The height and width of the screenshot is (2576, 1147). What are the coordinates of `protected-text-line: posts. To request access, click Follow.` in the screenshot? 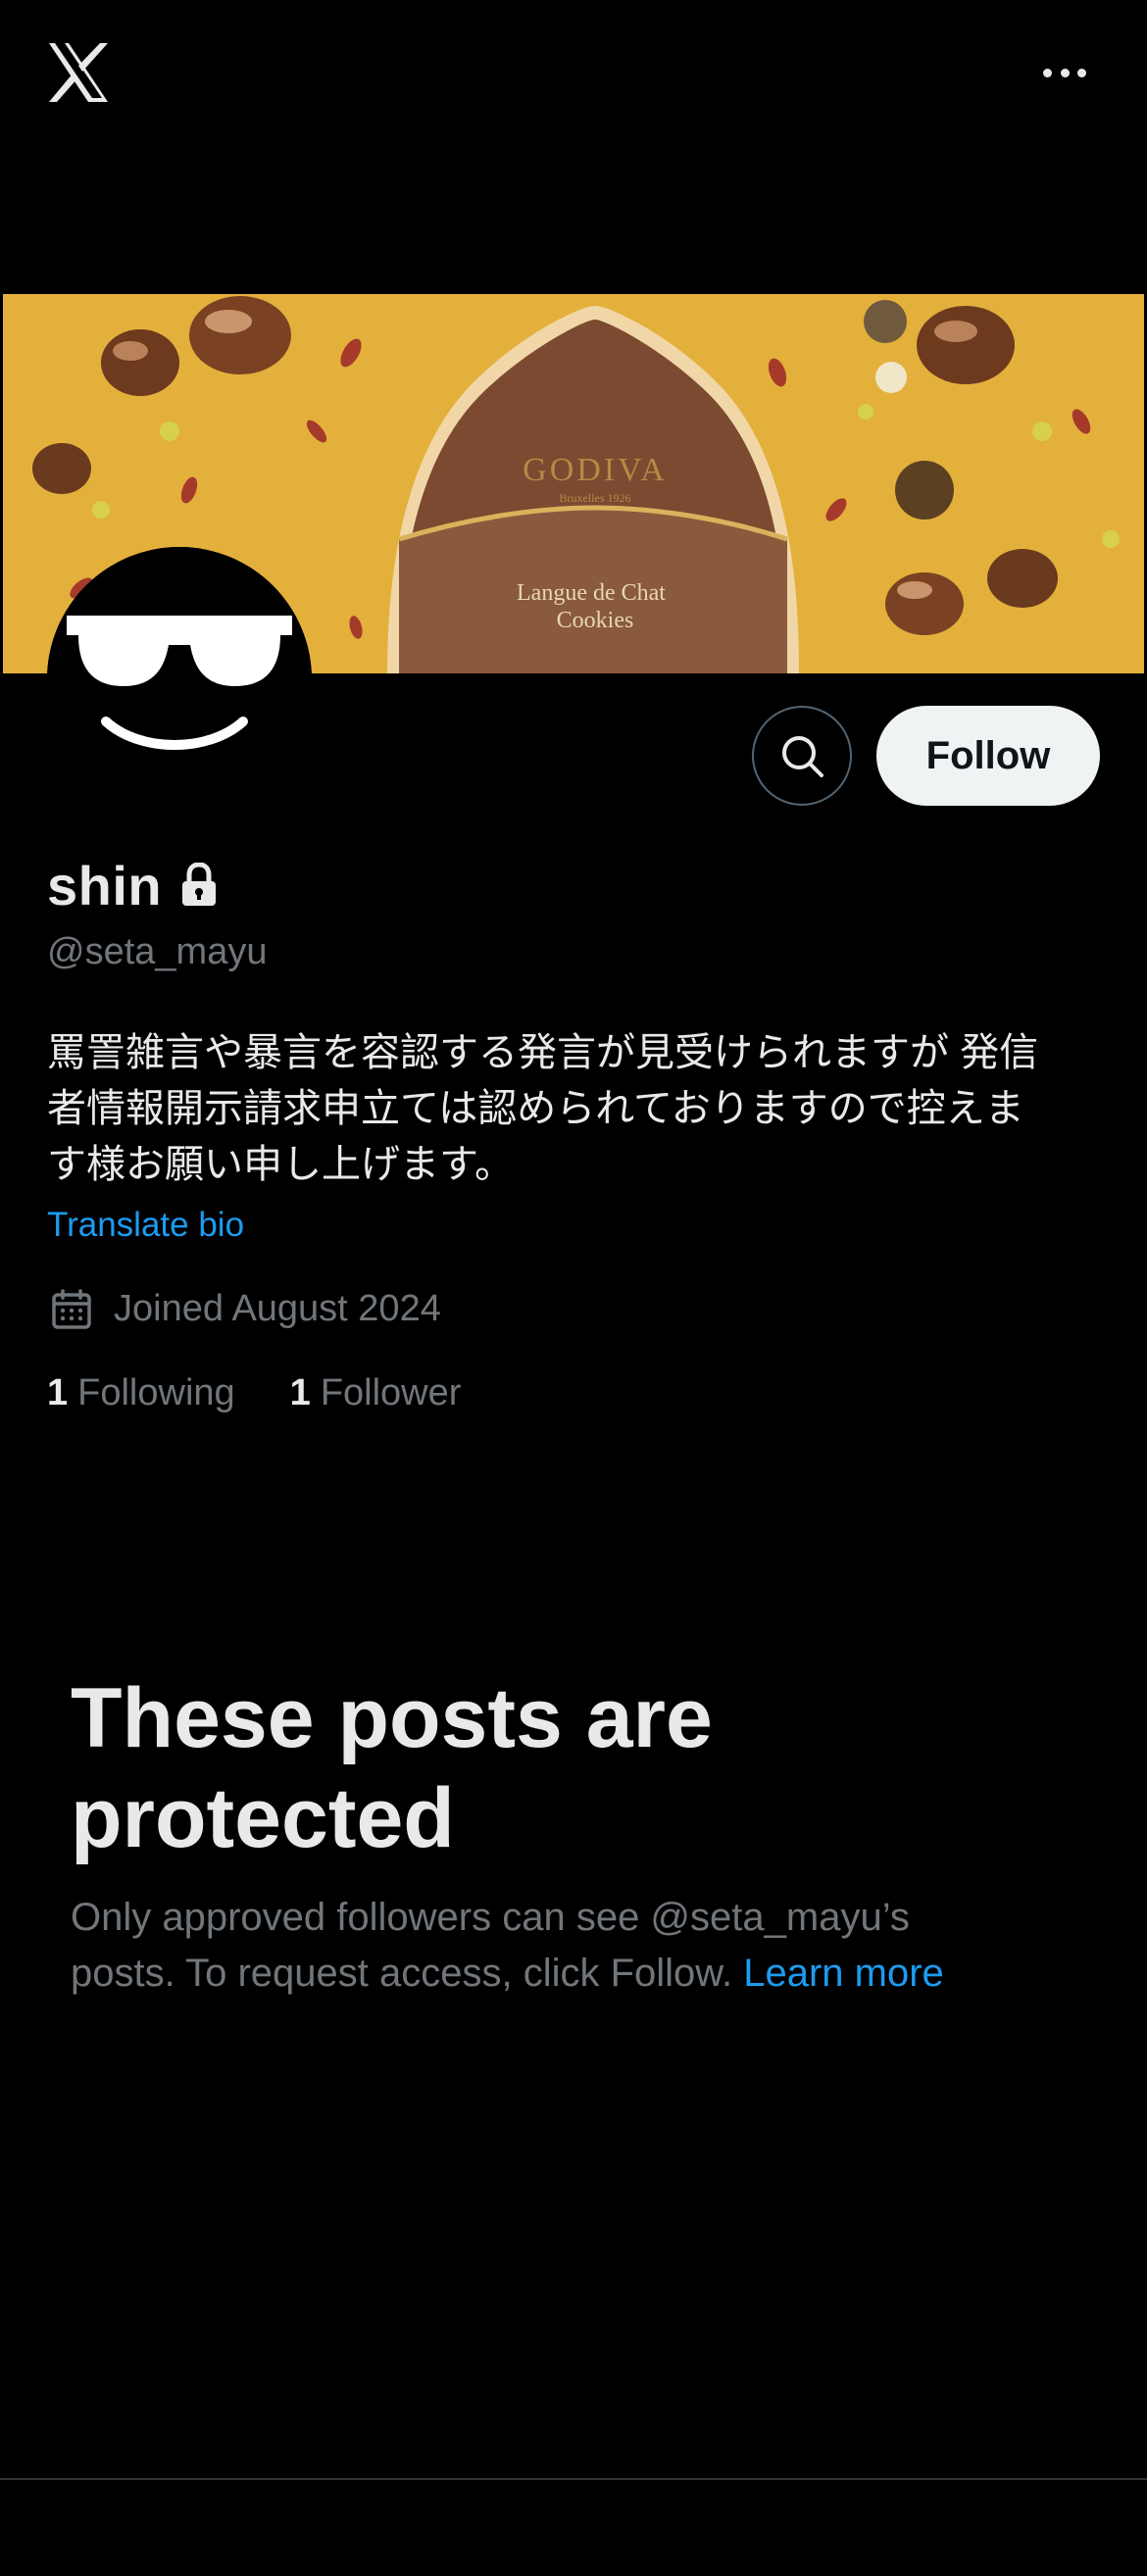 It's located at (402, 1973).